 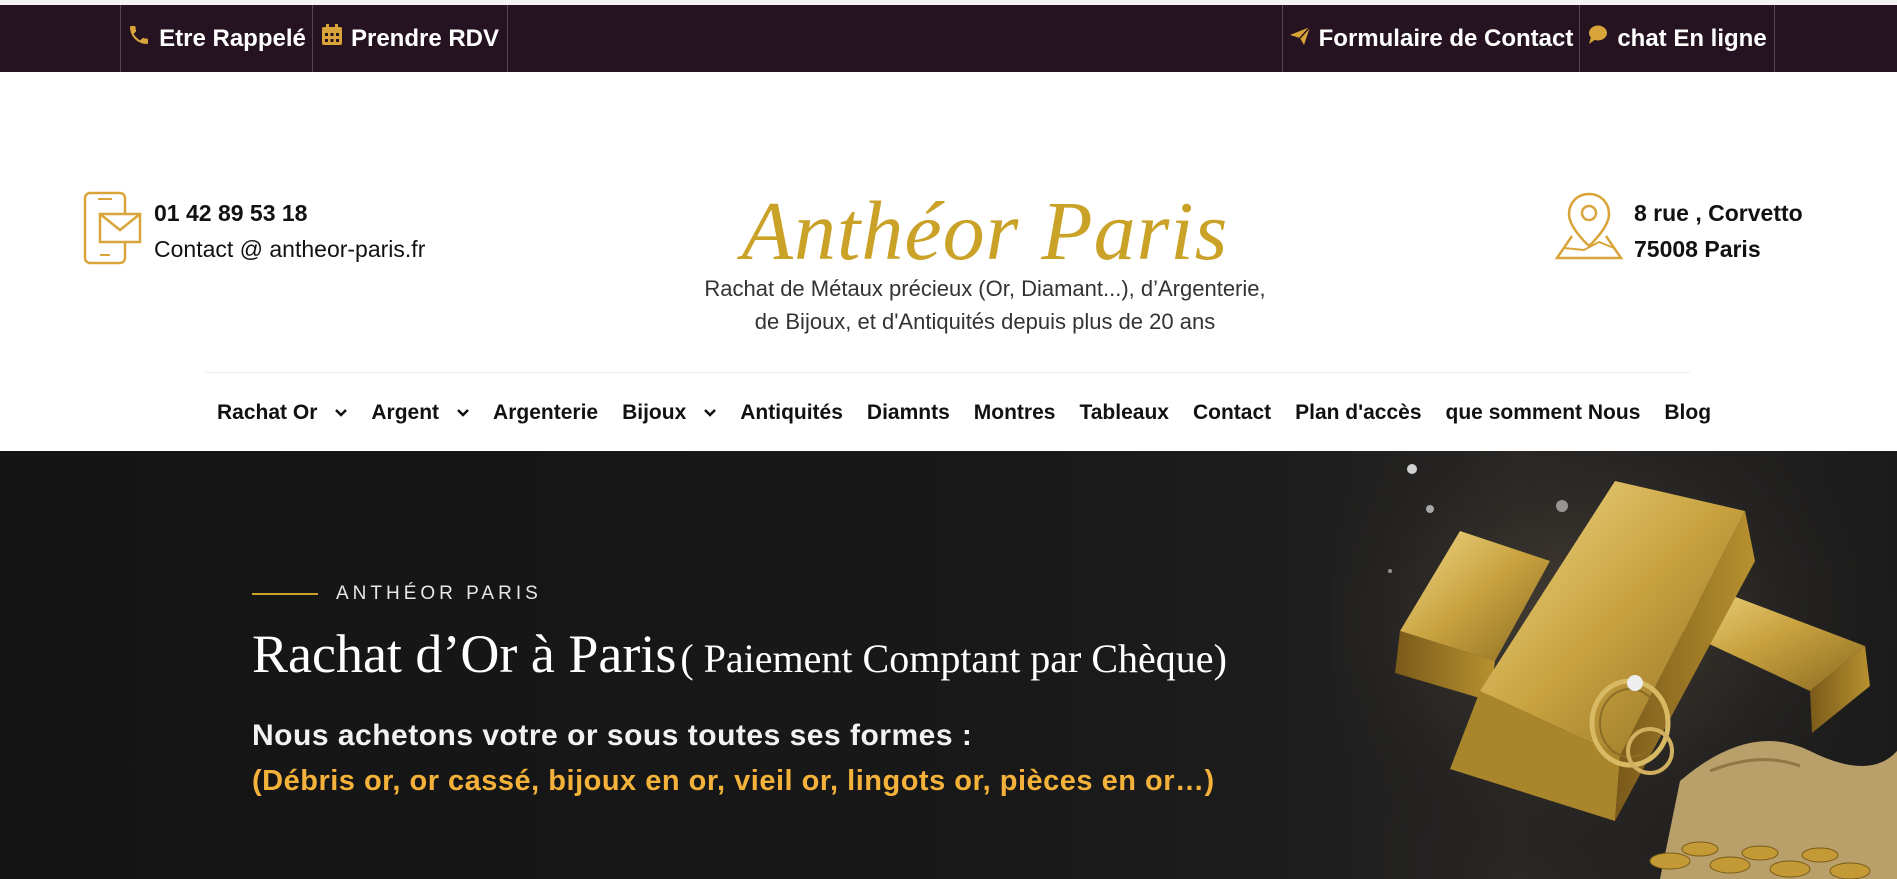 I want to click on mobile-mail-icon, so click(x=113, y=230).